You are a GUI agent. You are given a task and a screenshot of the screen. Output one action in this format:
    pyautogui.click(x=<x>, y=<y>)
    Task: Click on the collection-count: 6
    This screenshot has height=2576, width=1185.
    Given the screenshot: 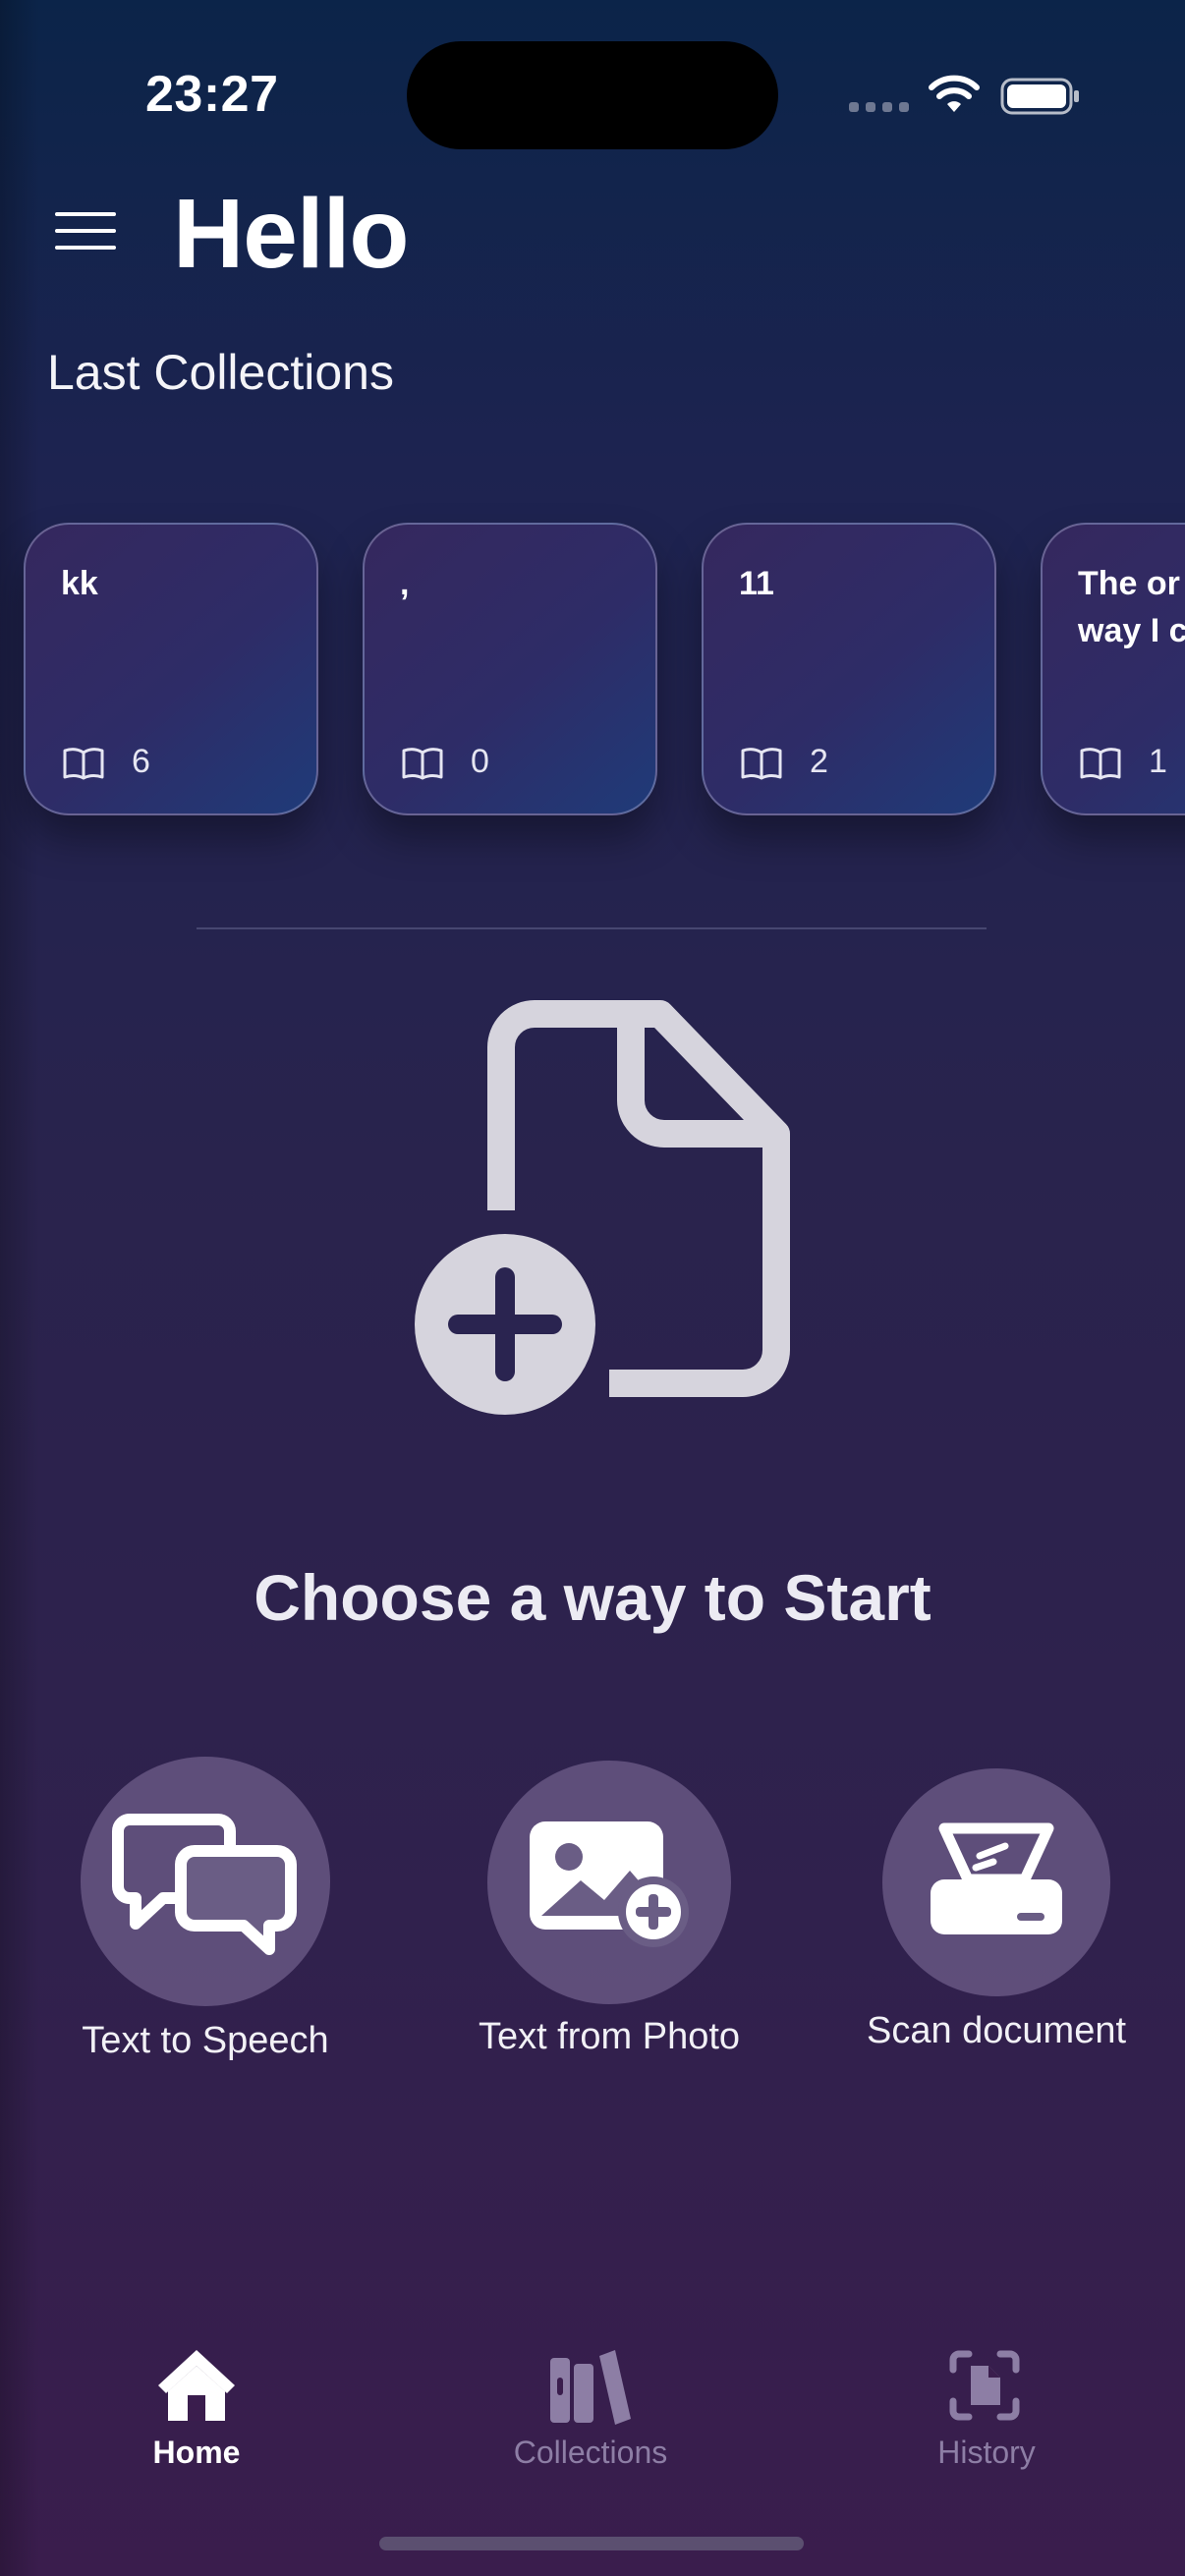 What is the action you would take?
    pyautogui.click(x=141, y=761)
    